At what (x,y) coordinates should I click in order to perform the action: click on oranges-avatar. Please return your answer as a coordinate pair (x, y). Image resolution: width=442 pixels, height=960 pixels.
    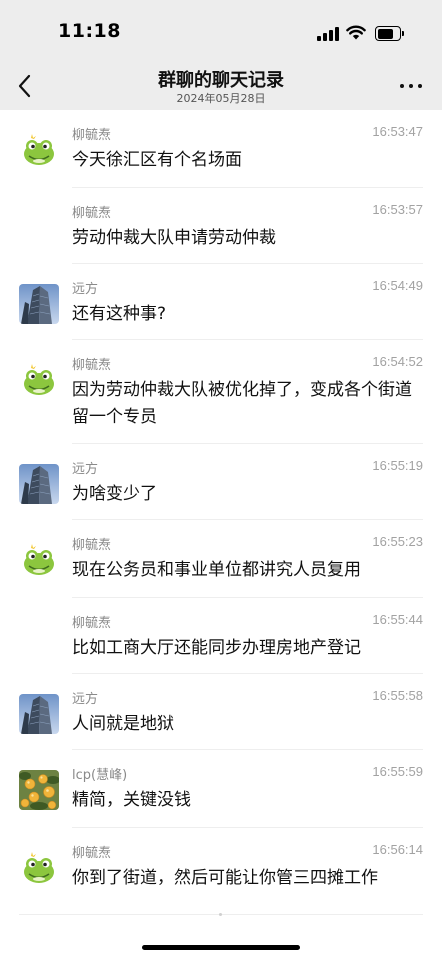
    Looking at the image, I should click on (39, 790).